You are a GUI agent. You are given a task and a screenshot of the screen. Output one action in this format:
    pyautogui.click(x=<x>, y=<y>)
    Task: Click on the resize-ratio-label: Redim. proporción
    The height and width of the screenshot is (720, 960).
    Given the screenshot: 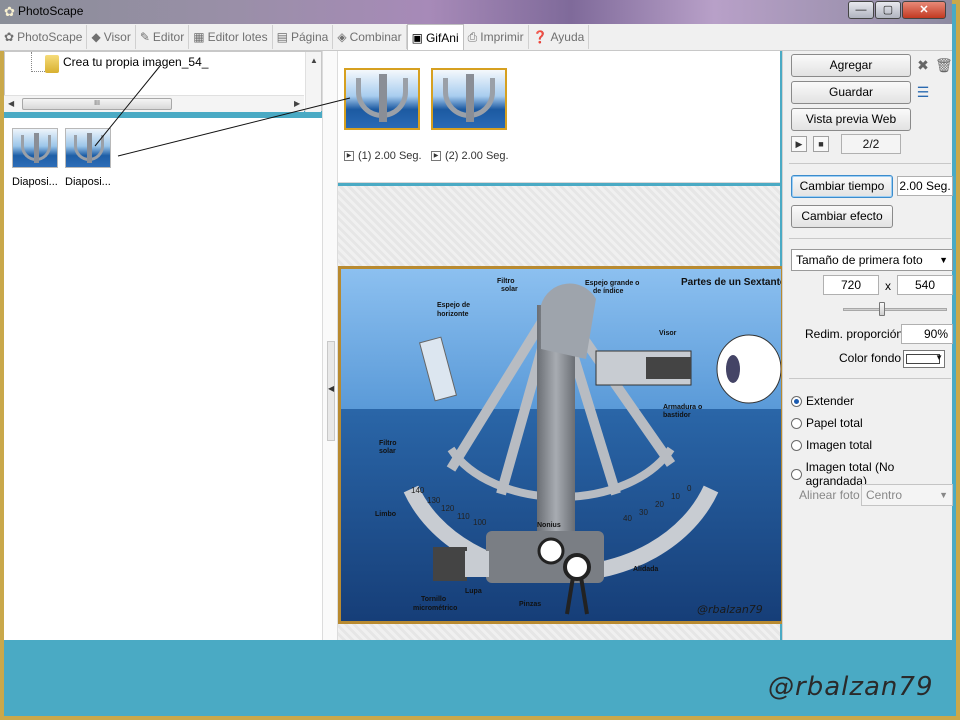 What is the action you would take?
    pyautogui.click(x=854, y=334)
    